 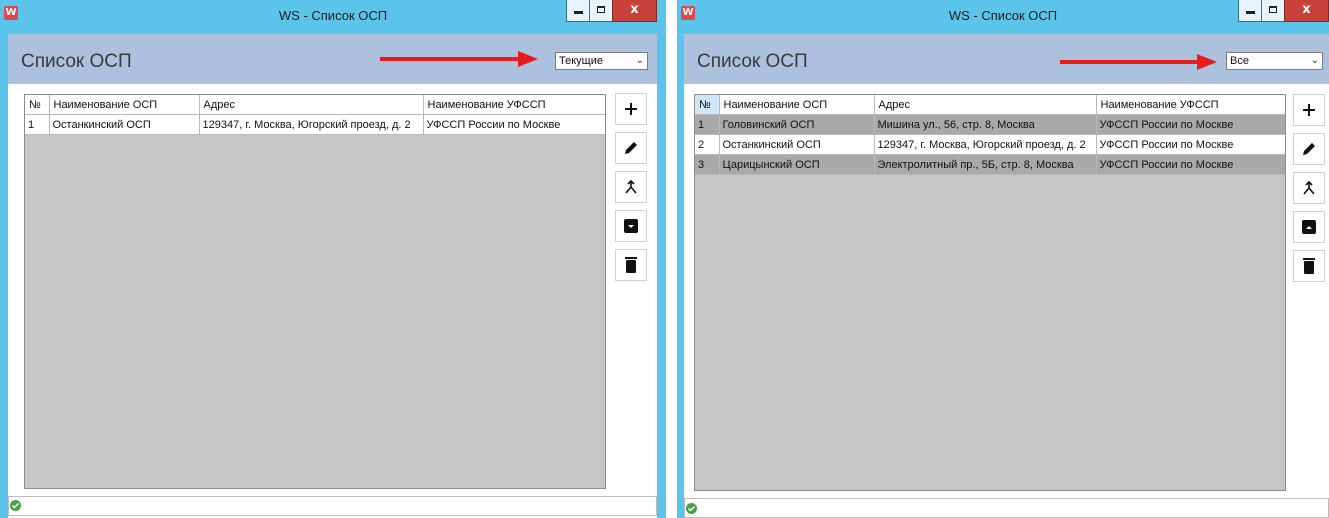 I want to click on header-panel: Список ОСП Все ⌄, so click(x=1006, y=59).